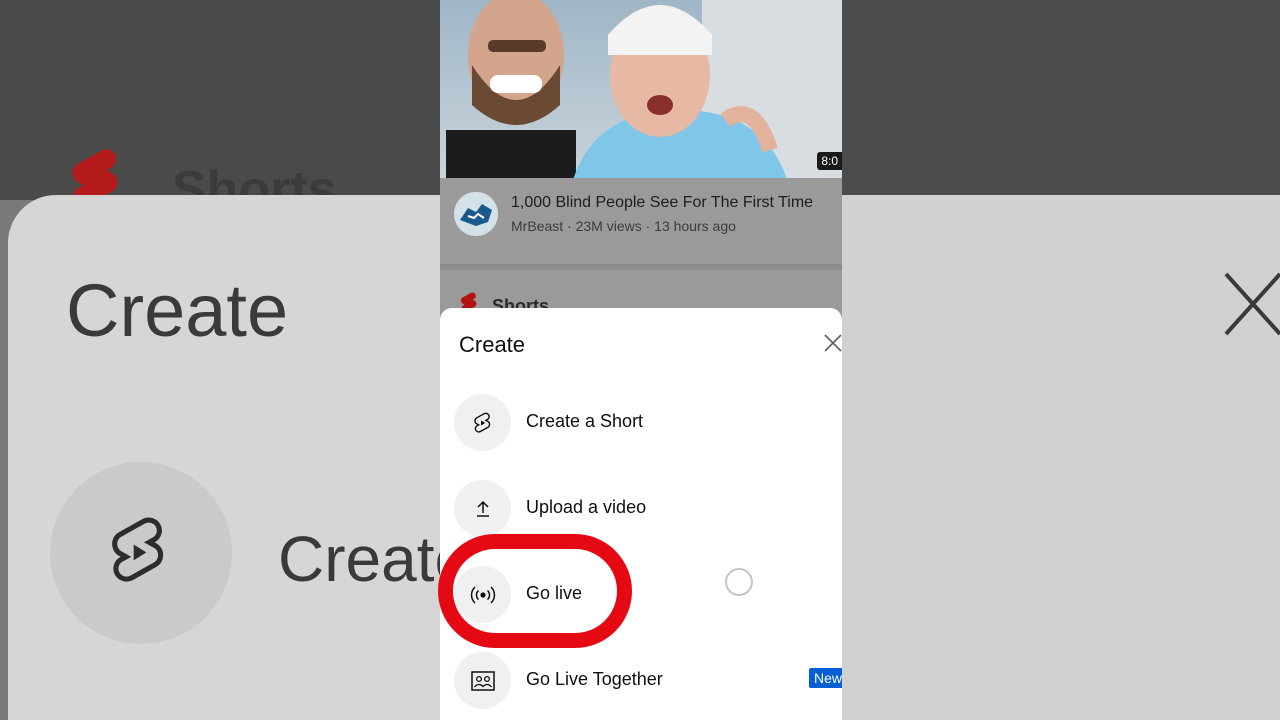  What do you see at coordinates (831, 343) in the screenshot?
I see `close-icon` at bounding box center [831, 343].